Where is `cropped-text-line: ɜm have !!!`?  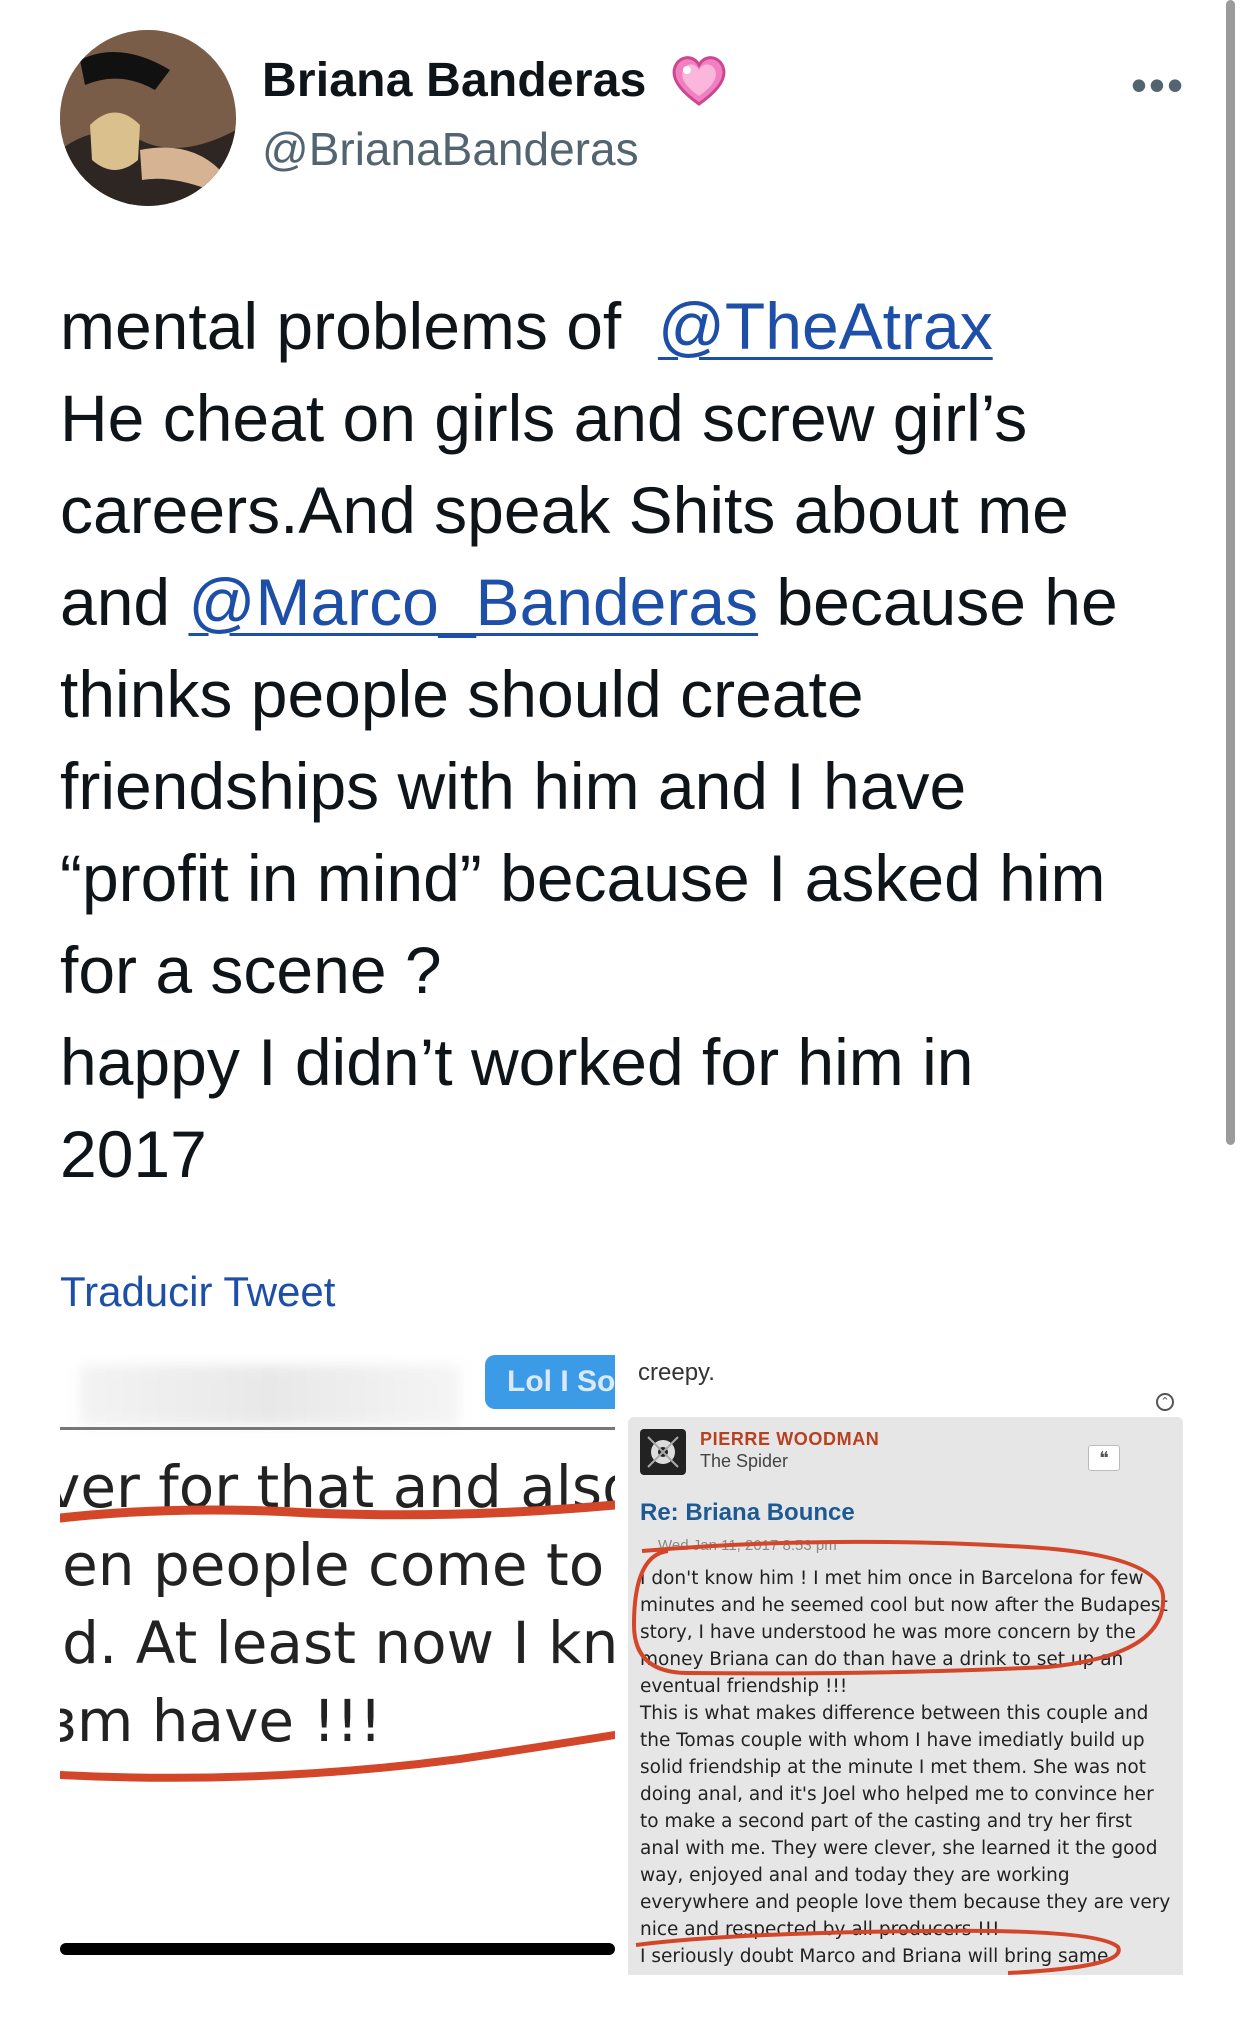
cropped-text-line: ɜm have !!! is located at coordinates (221, 1721).